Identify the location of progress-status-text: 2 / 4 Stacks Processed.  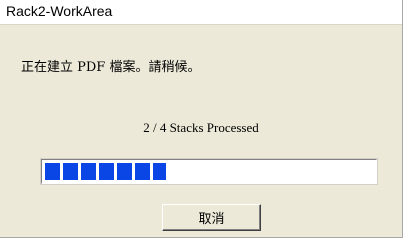
(201, 127).